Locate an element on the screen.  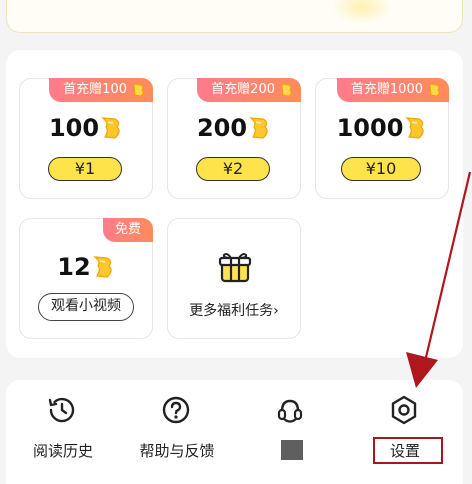
badge-label: 首充赠1000 is located at coordinates (386, 89).